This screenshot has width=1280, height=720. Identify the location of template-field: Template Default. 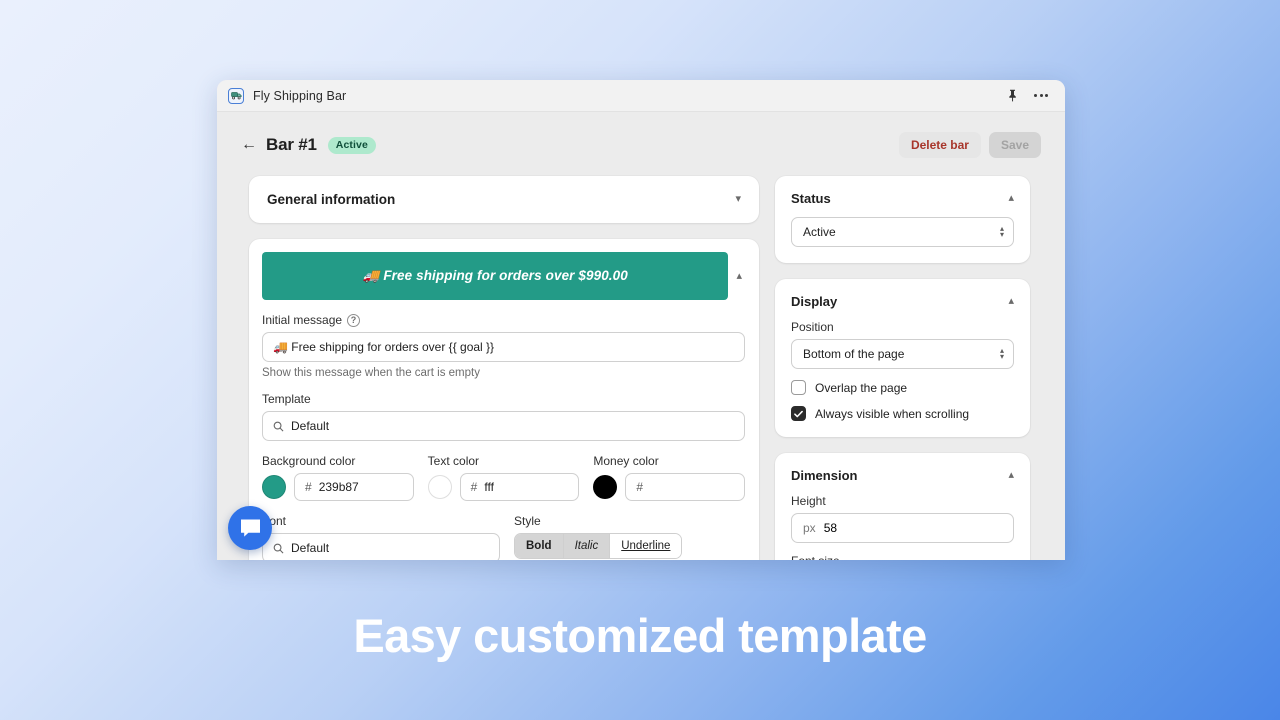
(503, 416).